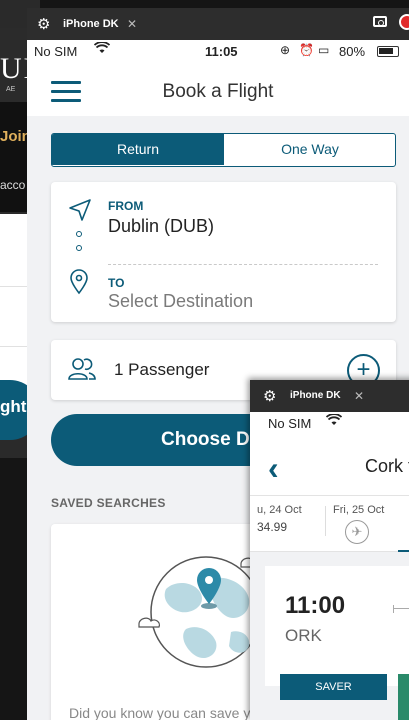 The image size is (409, 720). Describe the element at coordinates (13, 185) in the screenshot. I see `background-account-text: acco` at that location.